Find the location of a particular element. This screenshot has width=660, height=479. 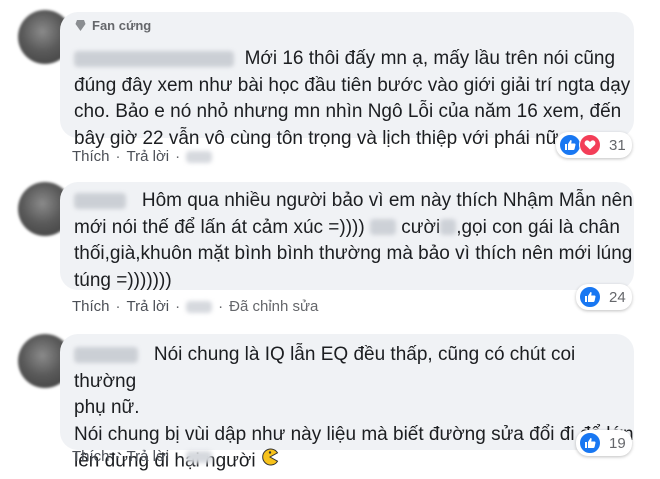

edited-label: Đã chỉnh sửa is located at coordinates (273, 306).